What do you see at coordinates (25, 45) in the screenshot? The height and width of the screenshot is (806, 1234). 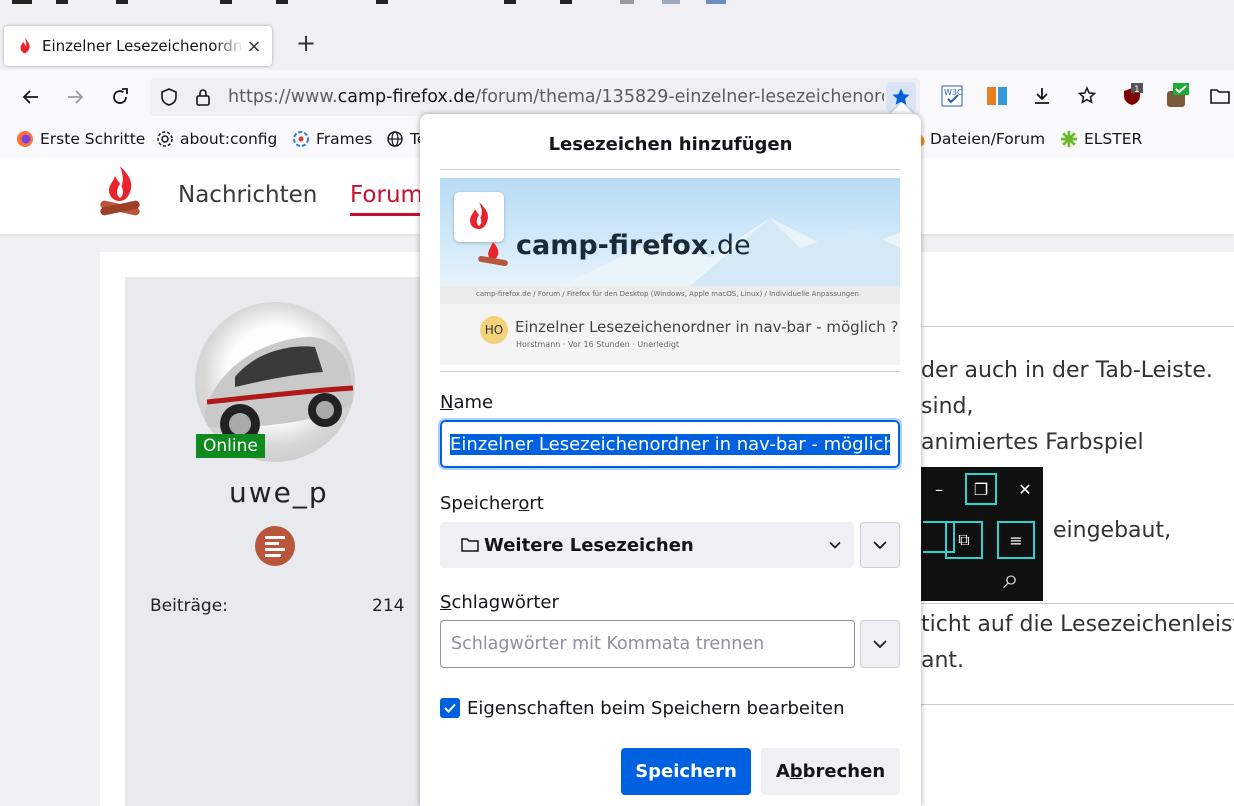 I see `campfire-favicon-icon` at bounding box center [25, 45].